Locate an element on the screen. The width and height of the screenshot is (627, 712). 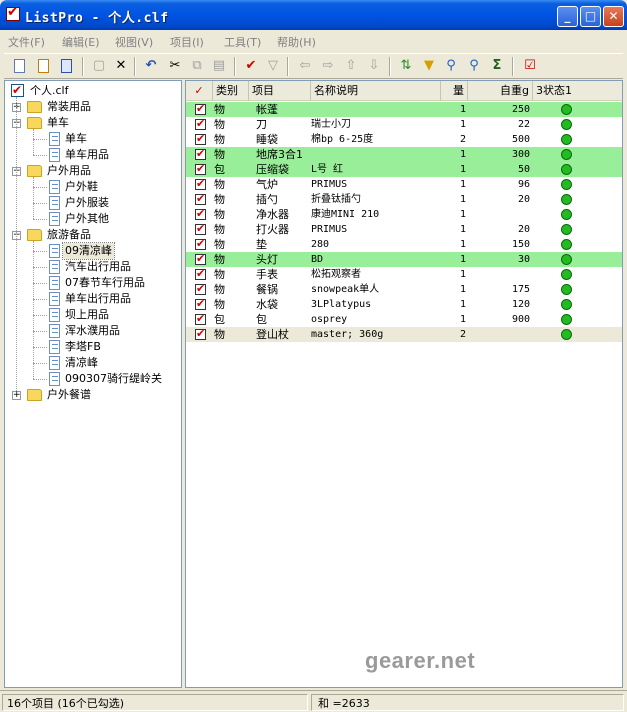
arrow-left-icon: ⇦ is located at coordinates (305, 66).